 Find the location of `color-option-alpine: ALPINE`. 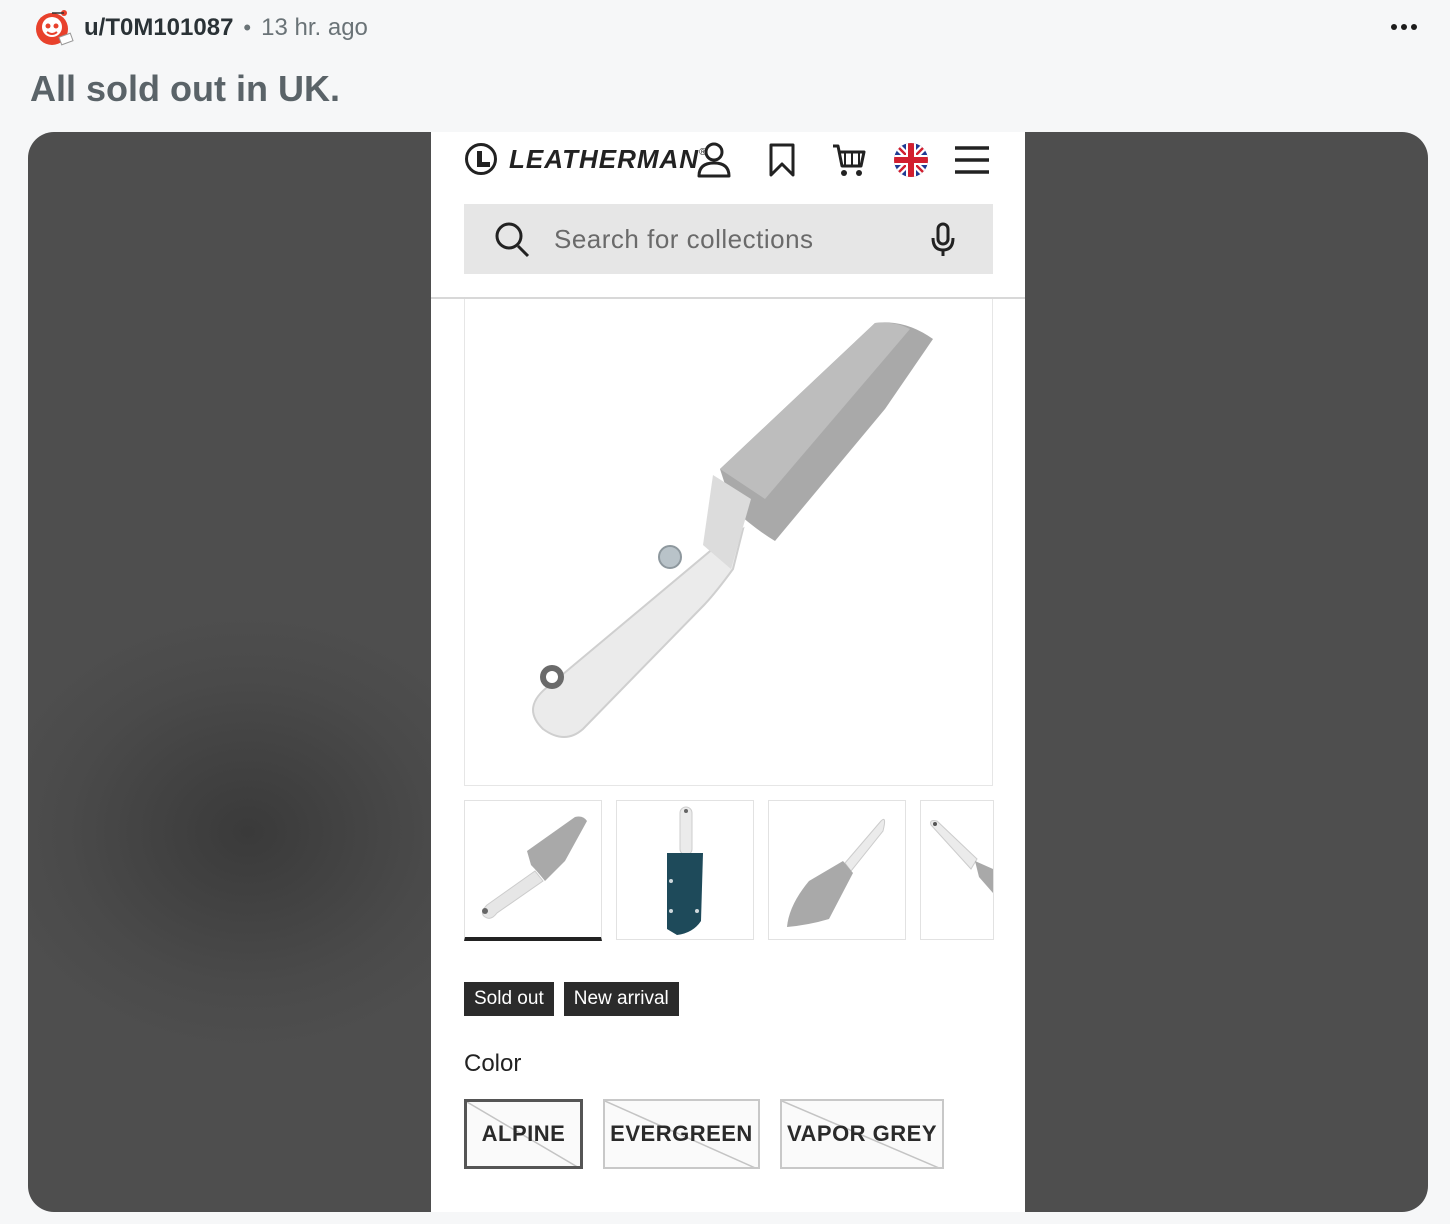

color-option-alpine: ALPINE is located at coordinates (523, 1134).